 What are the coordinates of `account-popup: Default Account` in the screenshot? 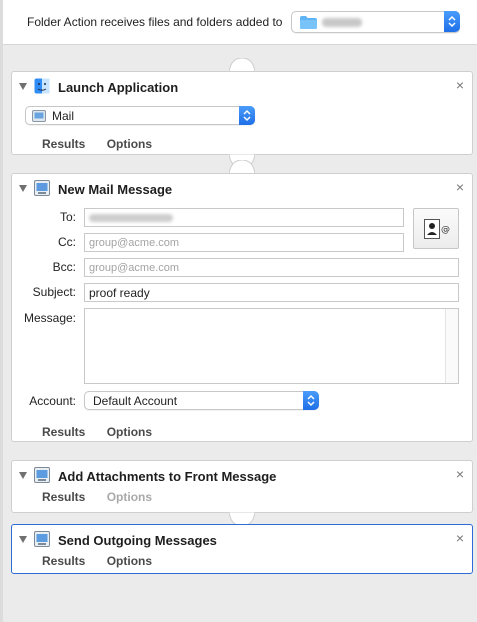 It's located at (201, 400).